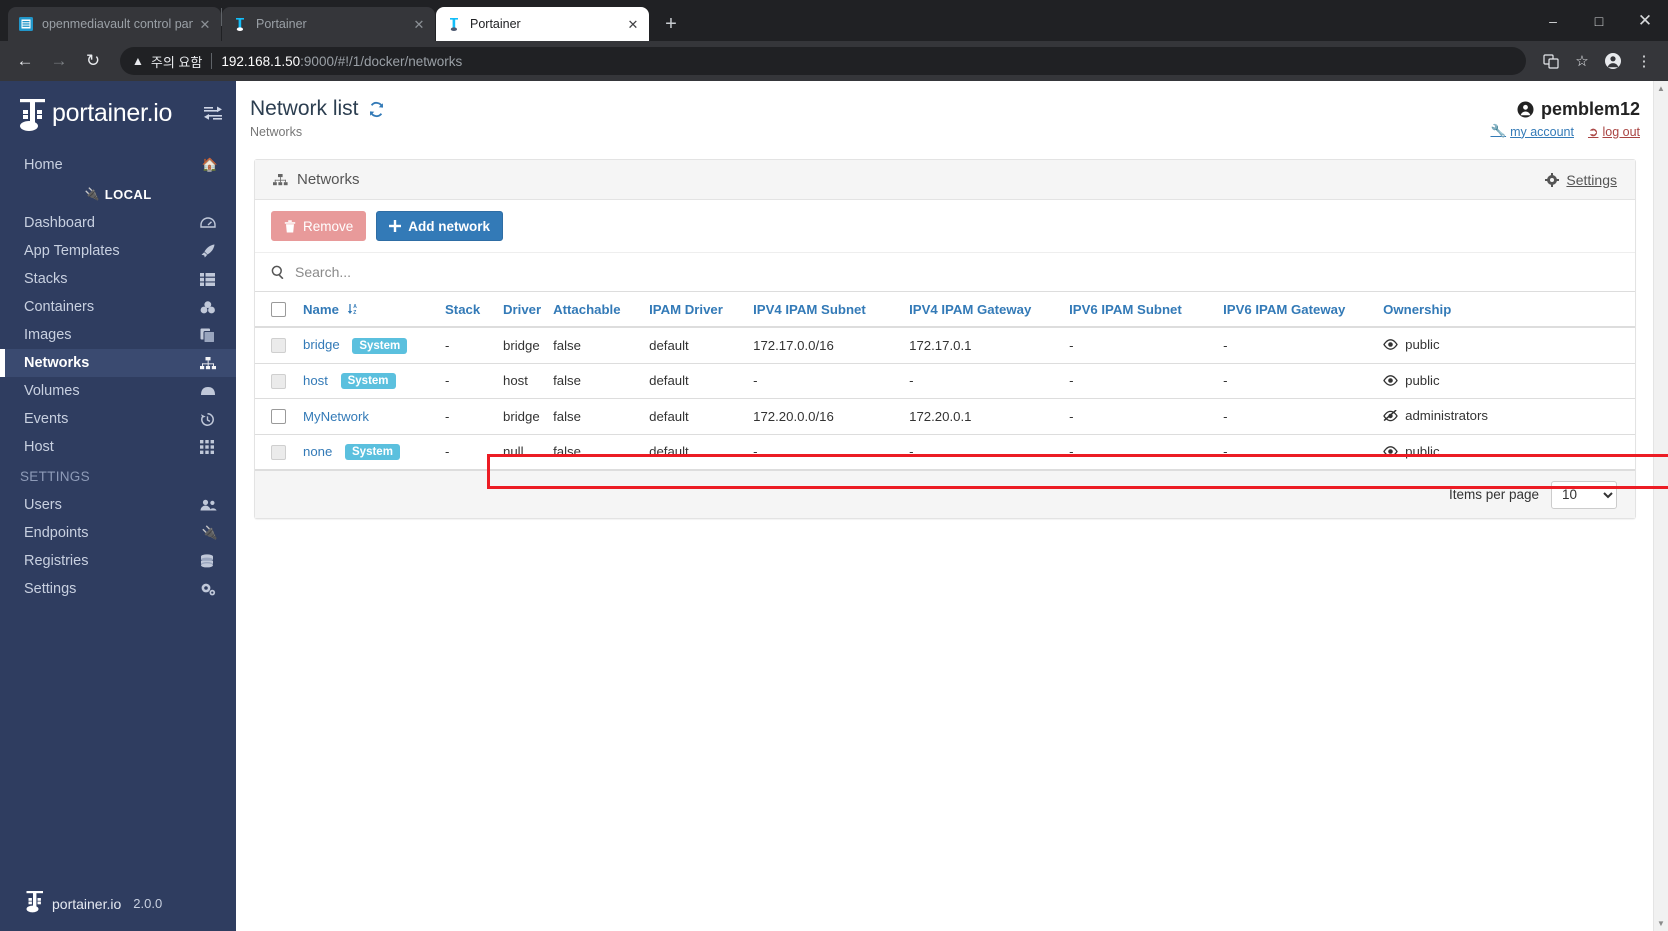  I want to click on sidebar-item-stacks: Stacks, so click(118, 279).